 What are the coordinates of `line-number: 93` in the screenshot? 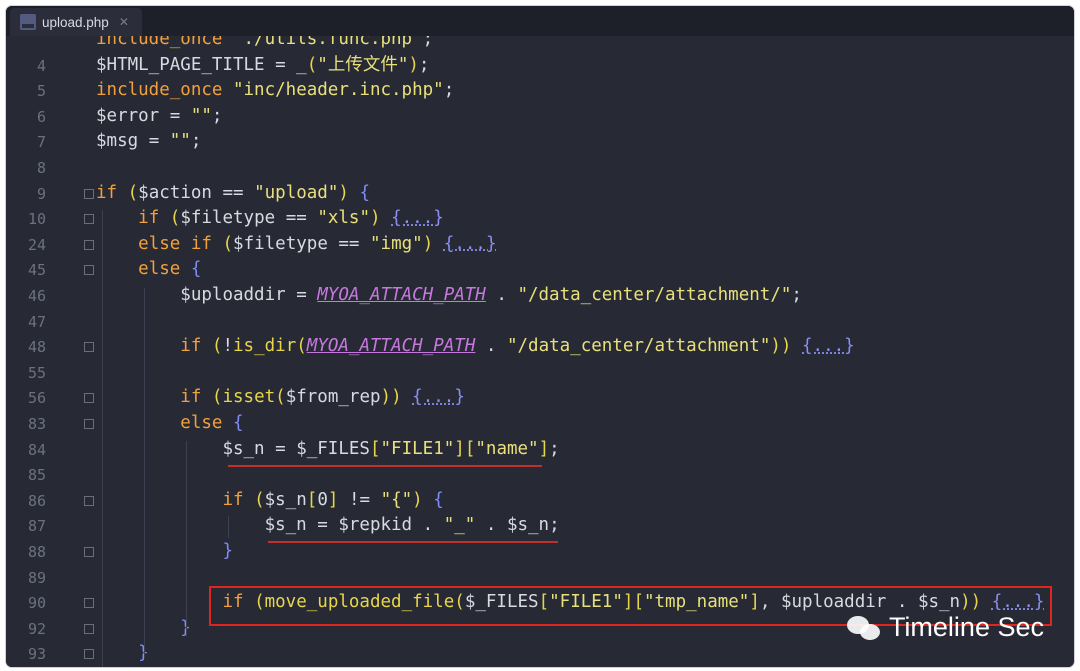 It's located at (36, 654).